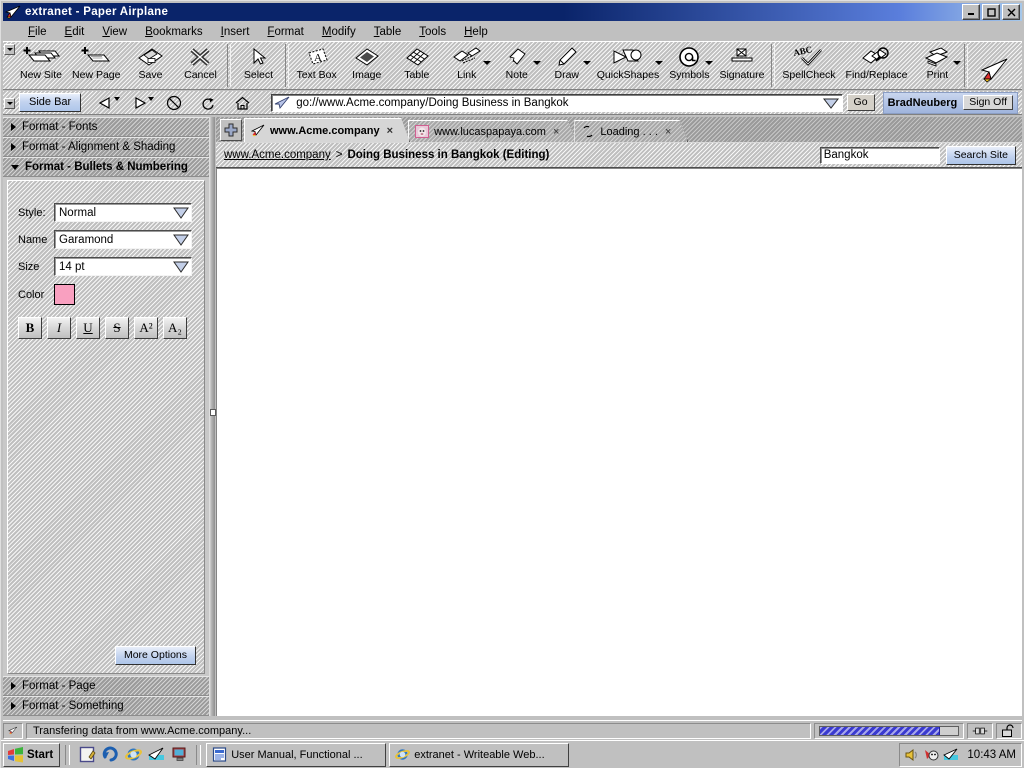 The image size is (1024, 768). Describe the element at coordinates (59, 328) in the screenshot. I see `italic-button: I` at that location.